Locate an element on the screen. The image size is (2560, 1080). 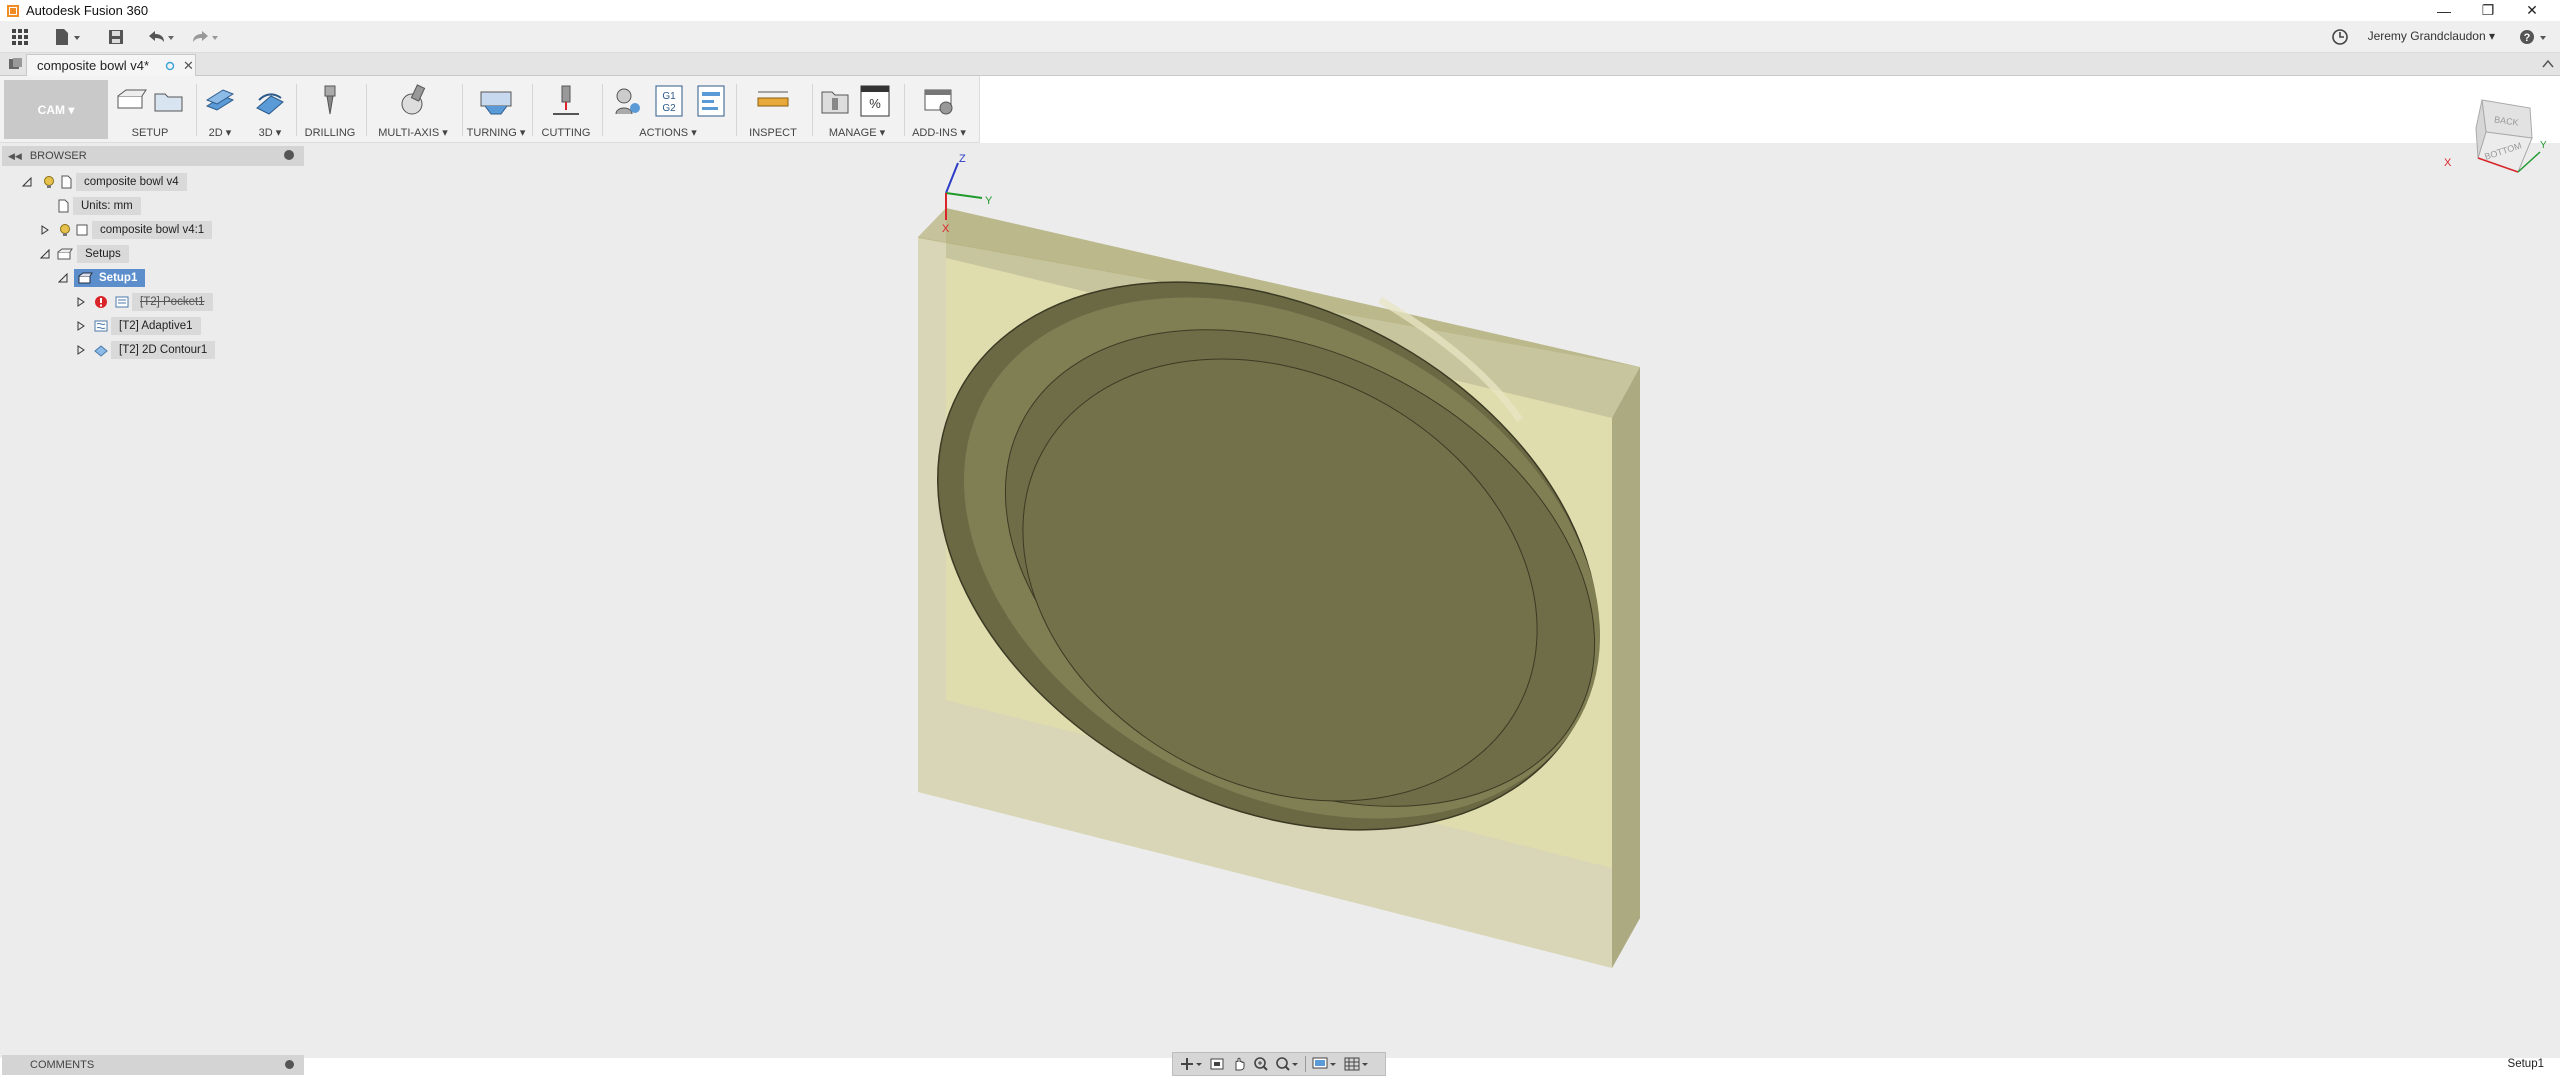
setup-group: SETUP is located at coordinates (150, 109).